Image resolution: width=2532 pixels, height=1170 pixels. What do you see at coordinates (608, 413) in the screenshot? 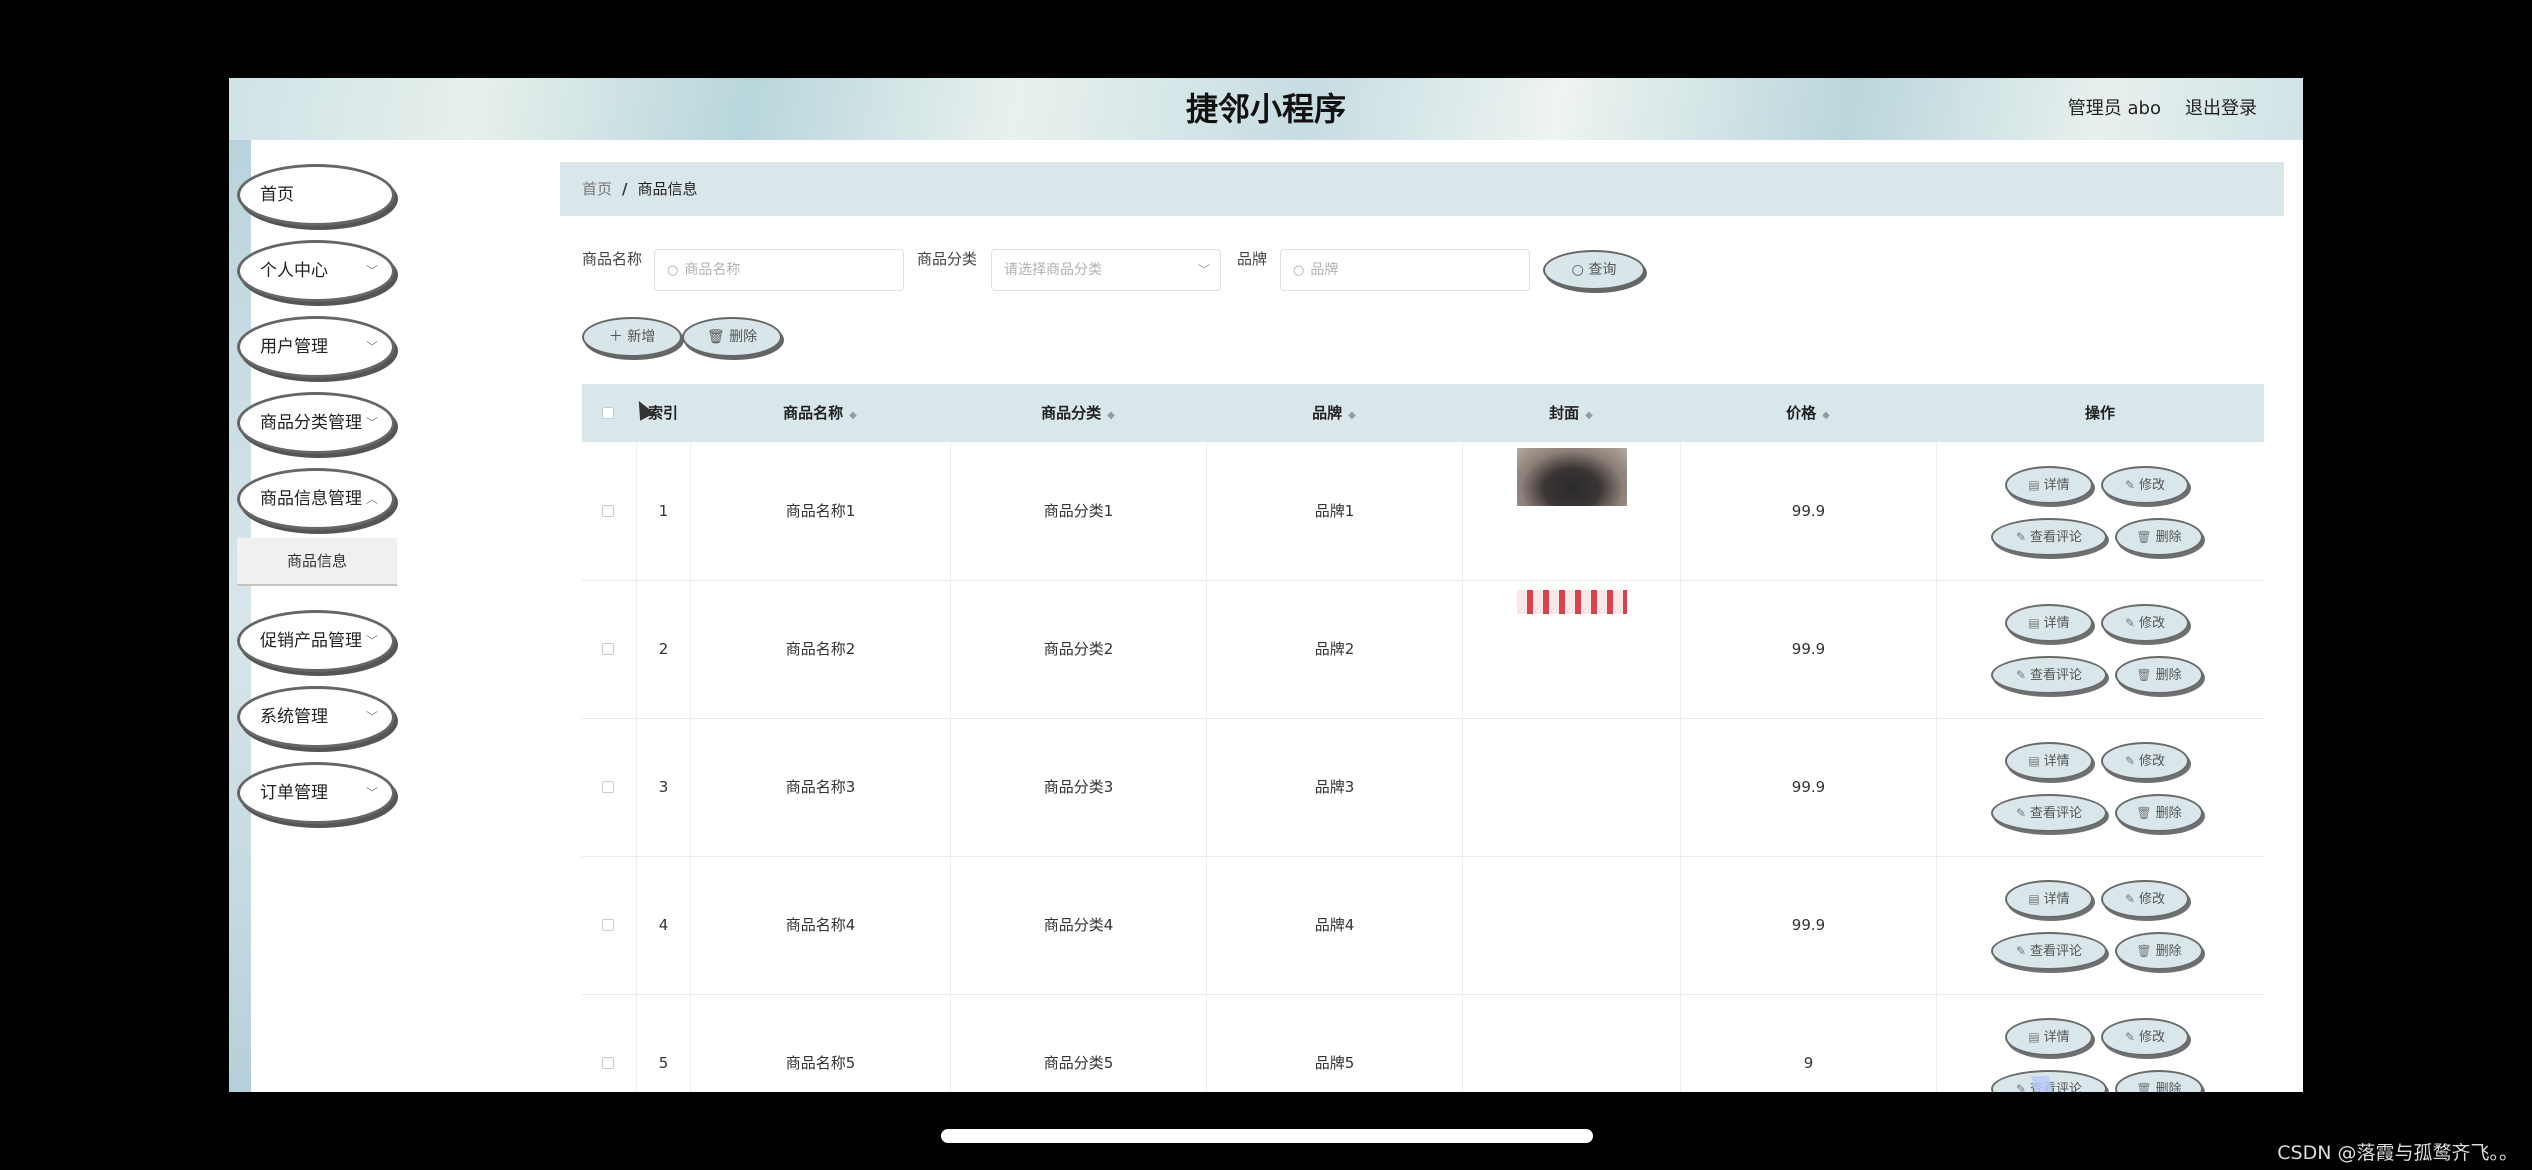
I see `select-all-checkbox` at bounding box center [608, 413].